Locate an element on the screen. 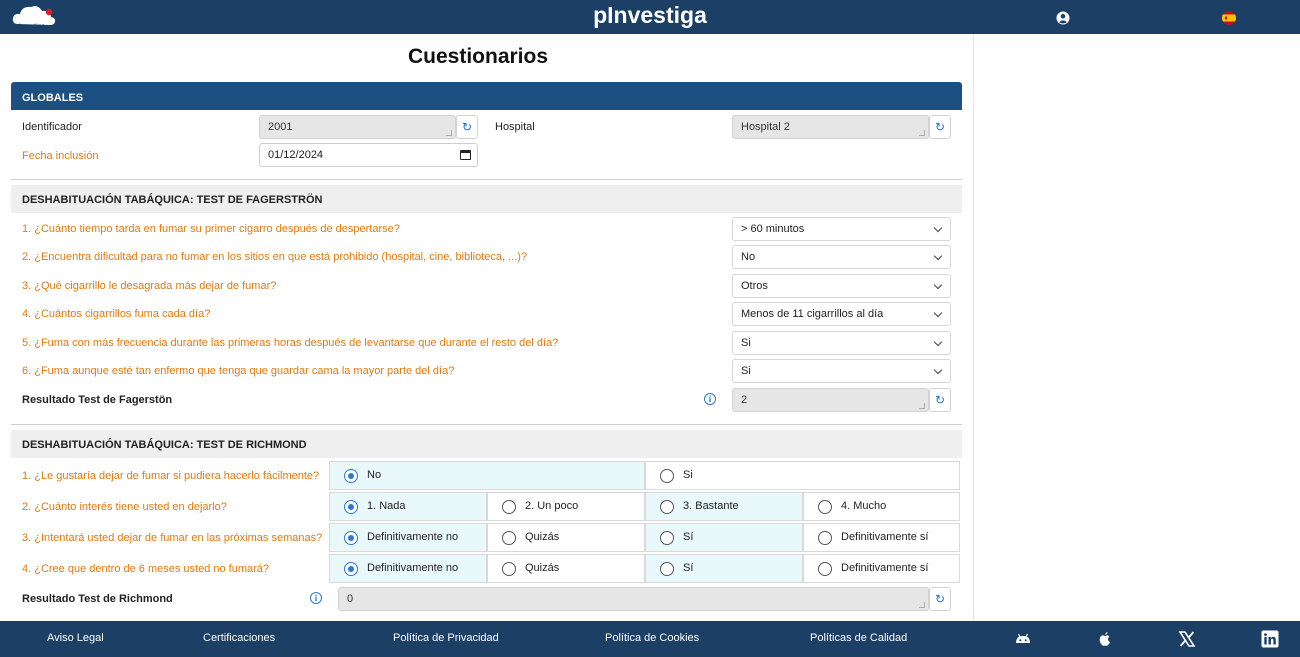 The width and height of the screenshot is (1300, 657). fagerstrom-select-6: Si is located at coordinates (841, 371).